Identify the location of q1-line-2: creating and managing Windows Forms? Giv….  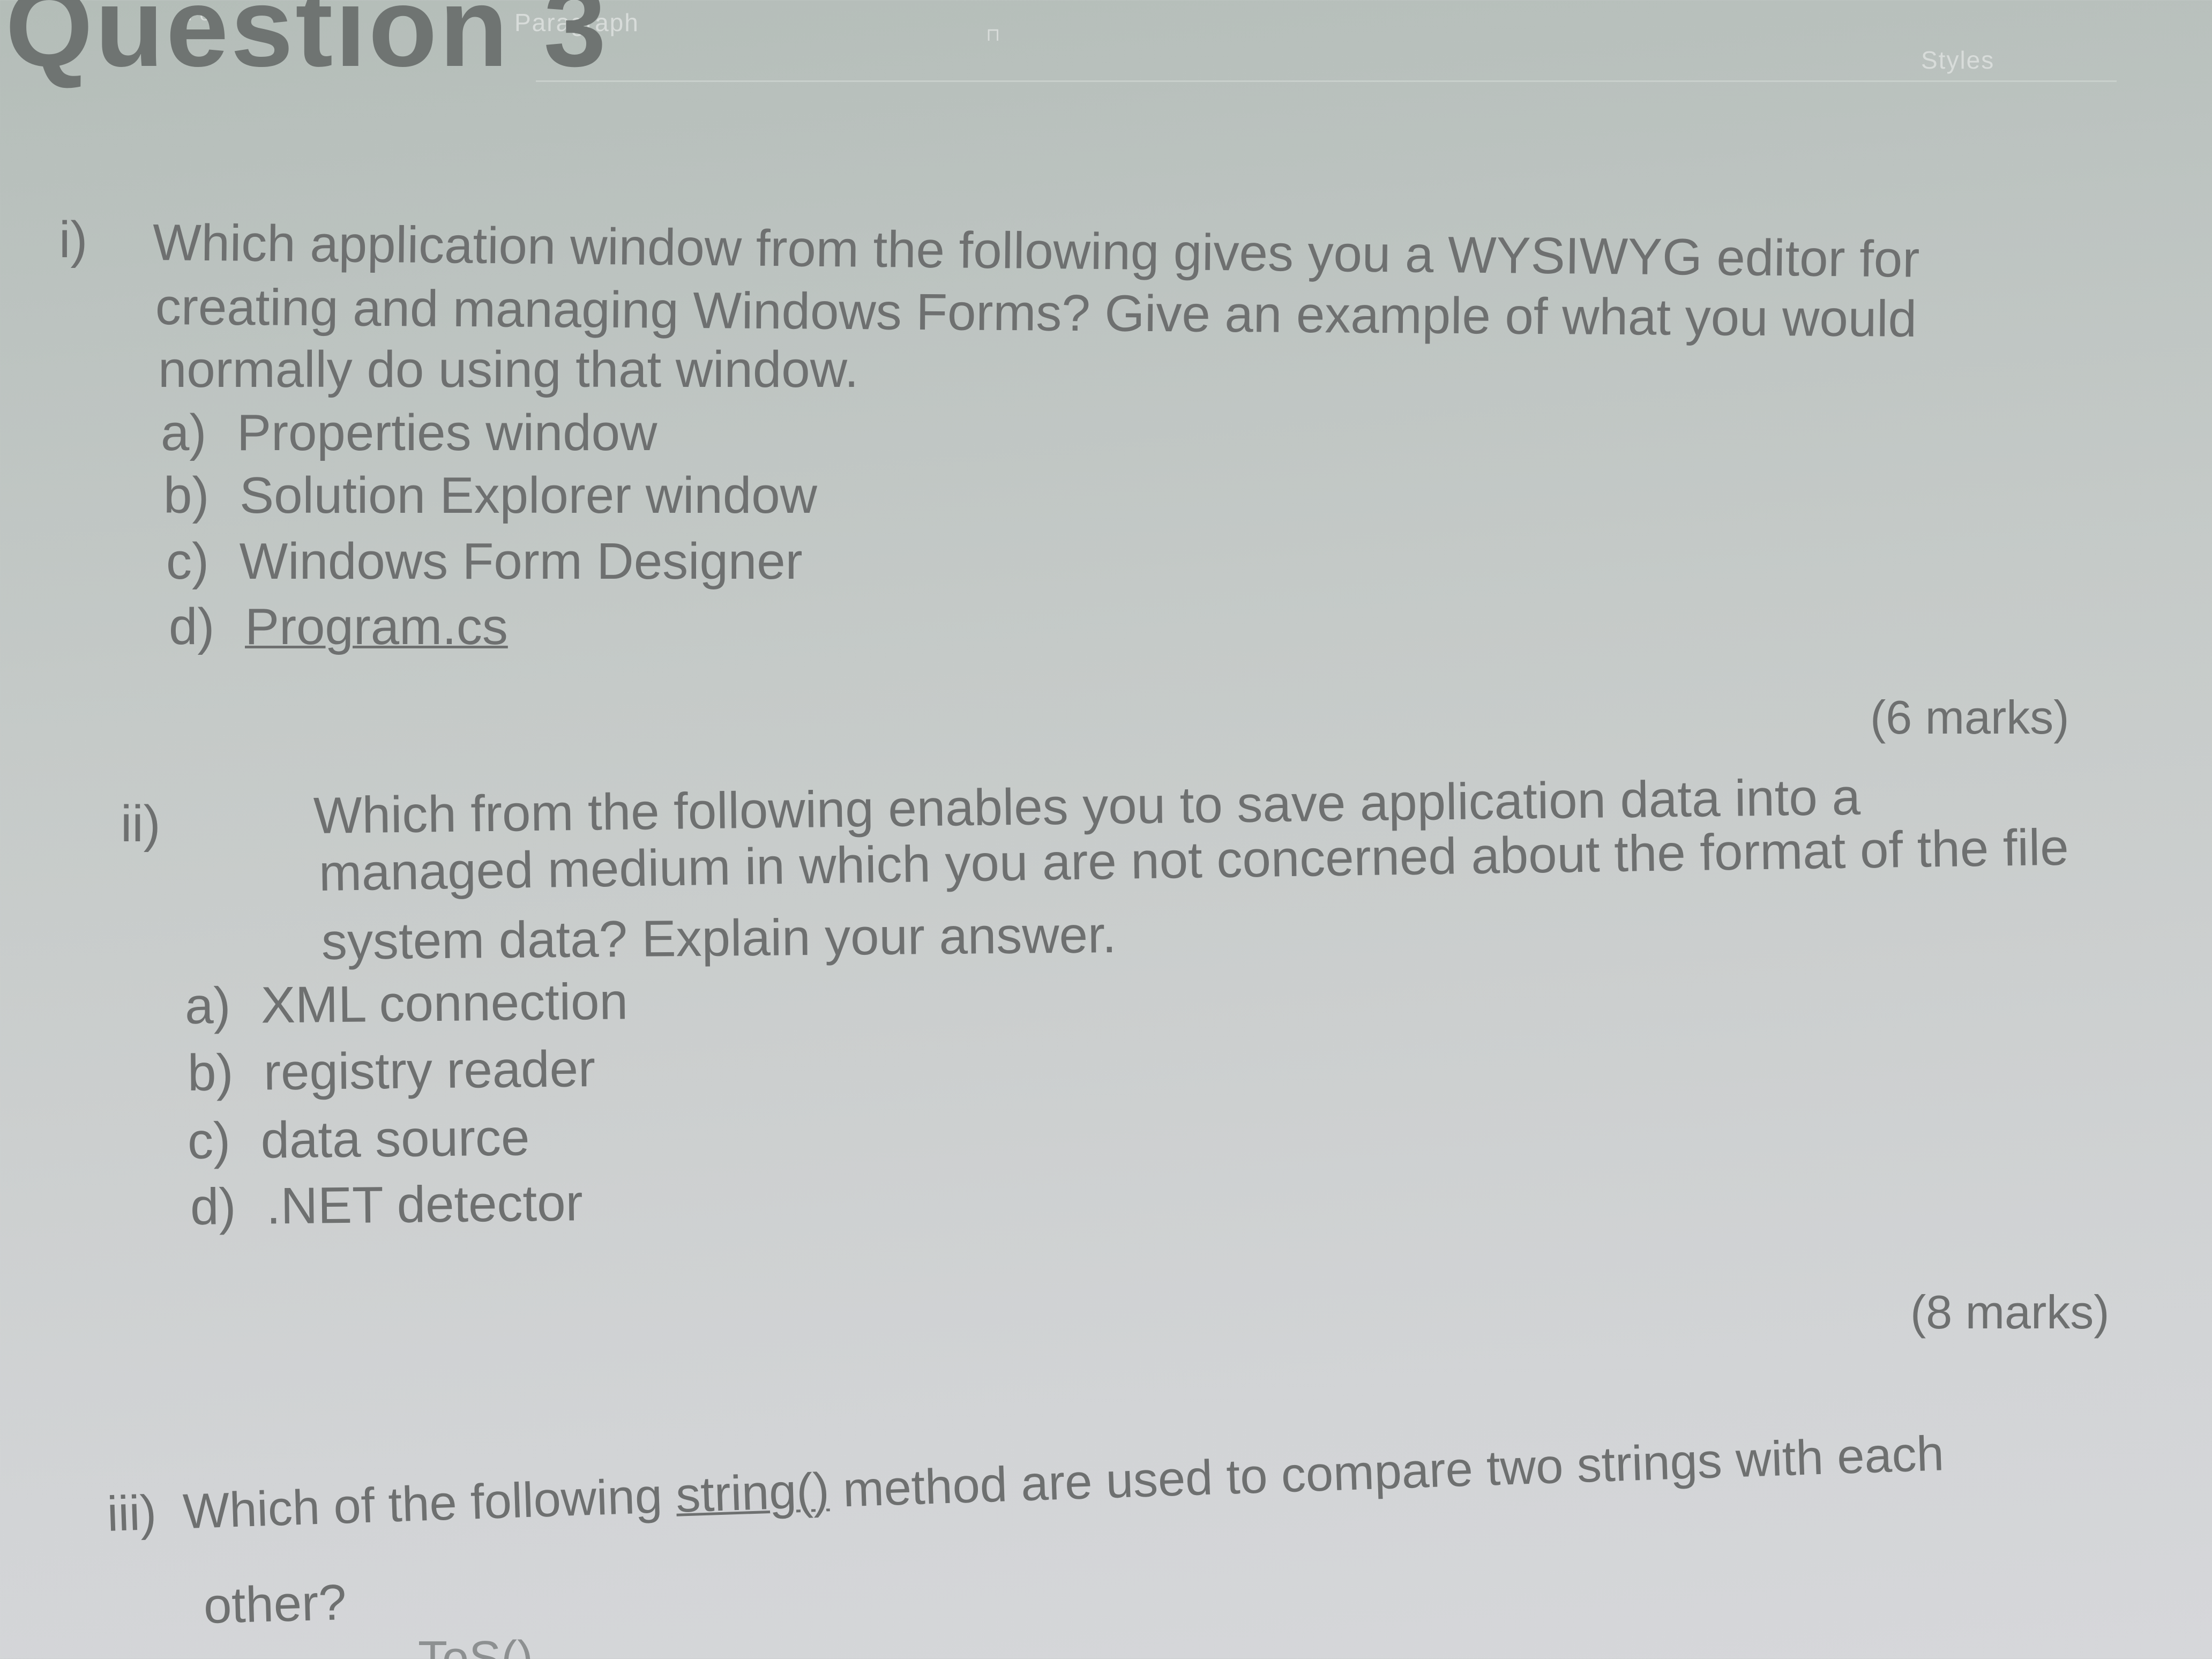
(1036, 313).